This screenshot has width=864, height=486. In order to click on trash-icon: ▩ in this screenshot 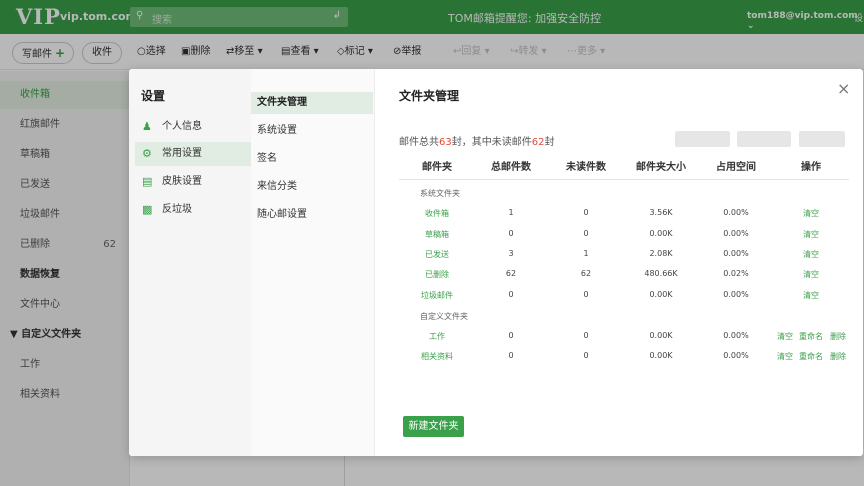, I will do `click(147, 209)`.